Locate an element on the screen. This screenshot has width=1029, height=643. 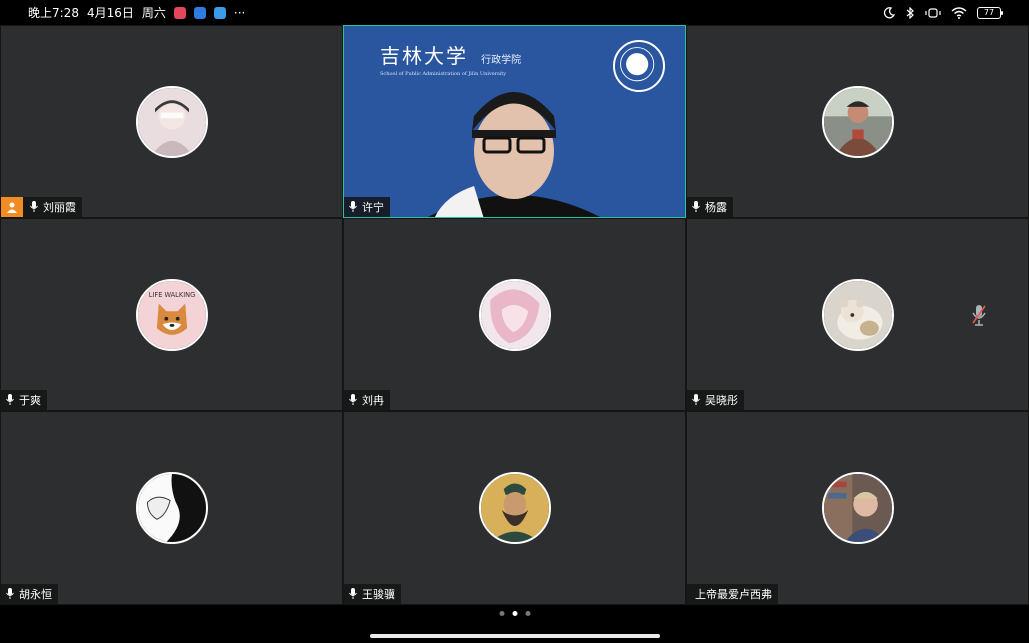
more-notifications-icon: ··· is located at coordinates (239, 12).